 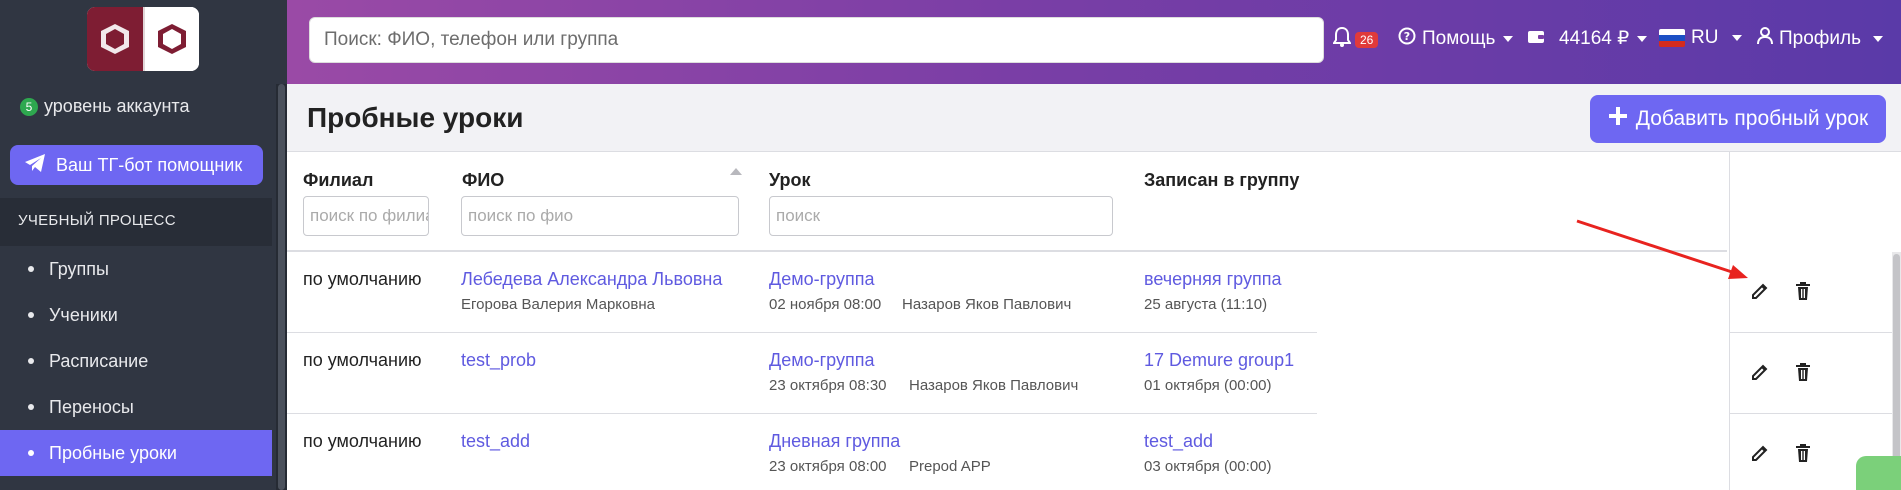 I want to click on level-badge: 5, so click(x=29, y=106).